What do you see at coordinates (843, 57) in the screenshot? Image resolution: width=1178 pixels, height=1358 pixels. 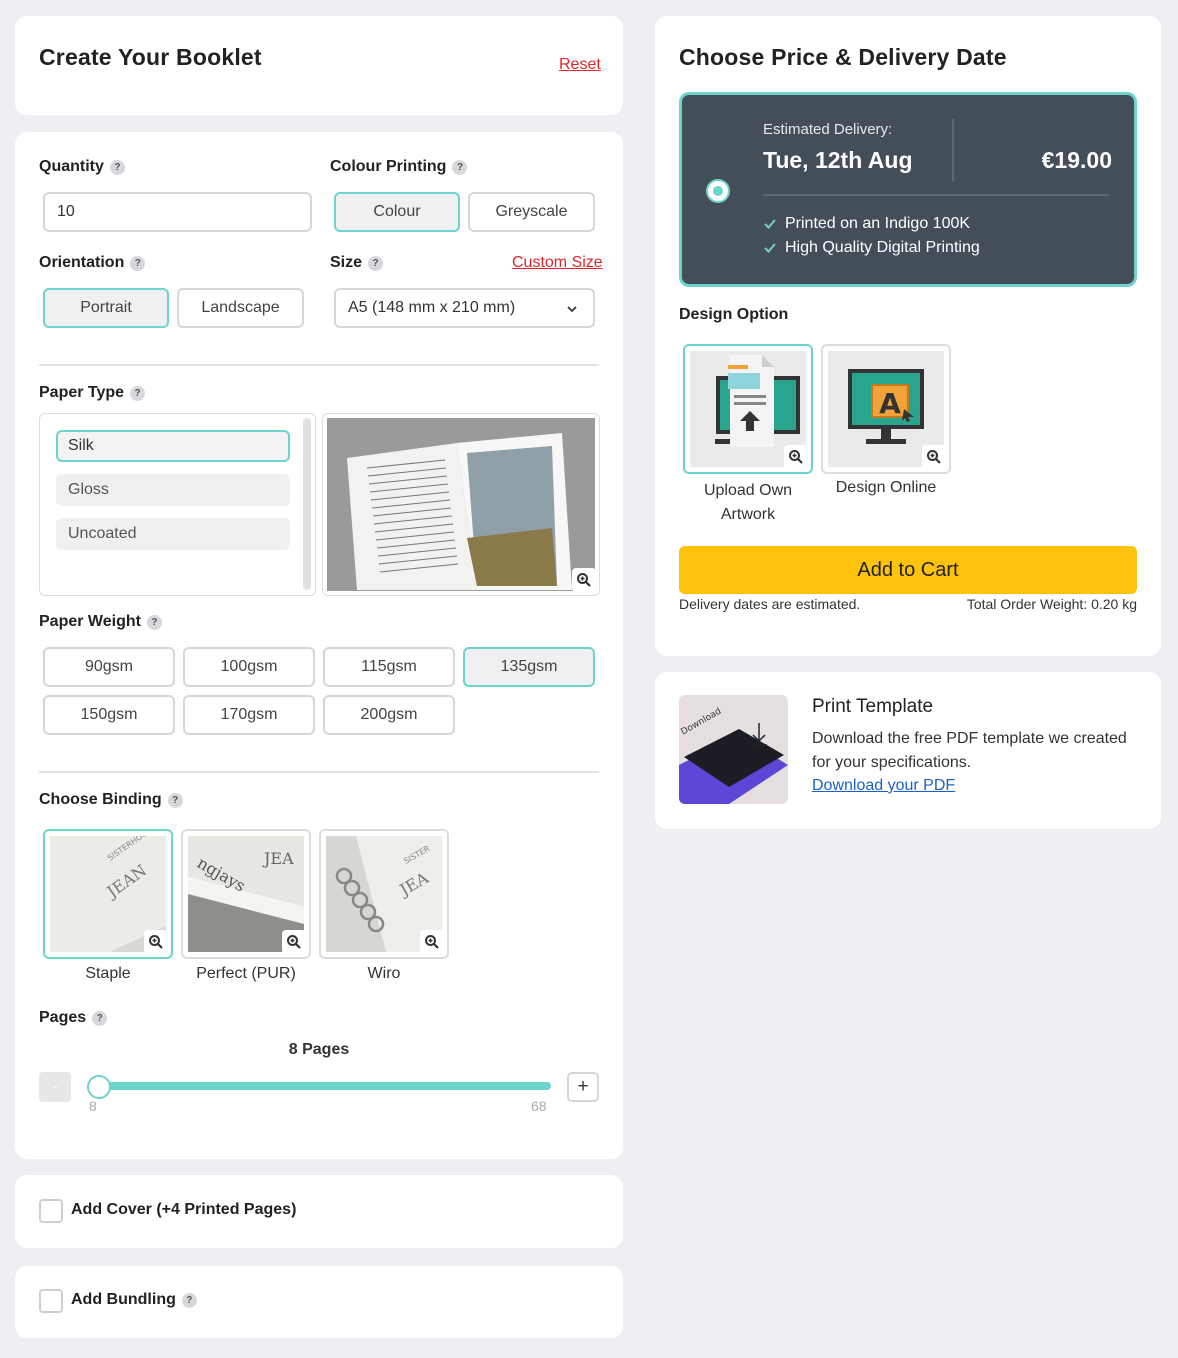 I see `delivery-title: Choose Price & Delivery Date` at bounding box center [843, 57].